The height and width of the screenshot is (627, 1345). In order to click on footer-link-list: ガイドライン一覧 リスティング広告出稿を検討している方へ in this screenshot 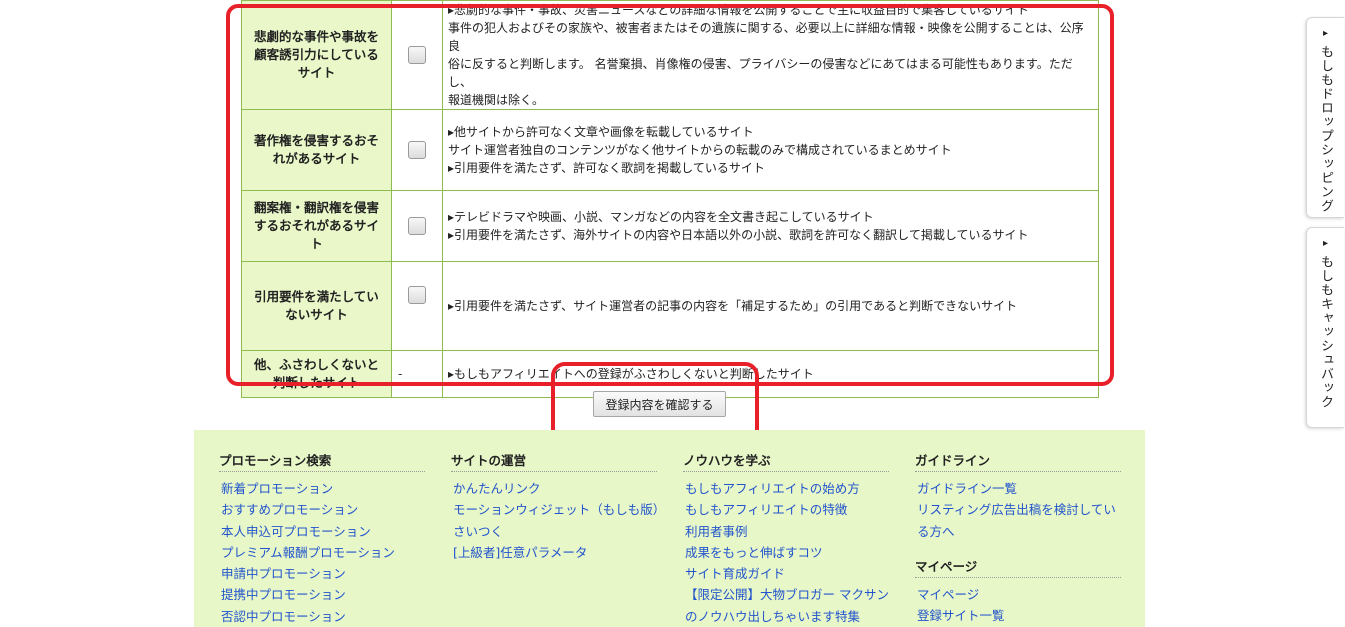, I will do `click(1021, 510)`.